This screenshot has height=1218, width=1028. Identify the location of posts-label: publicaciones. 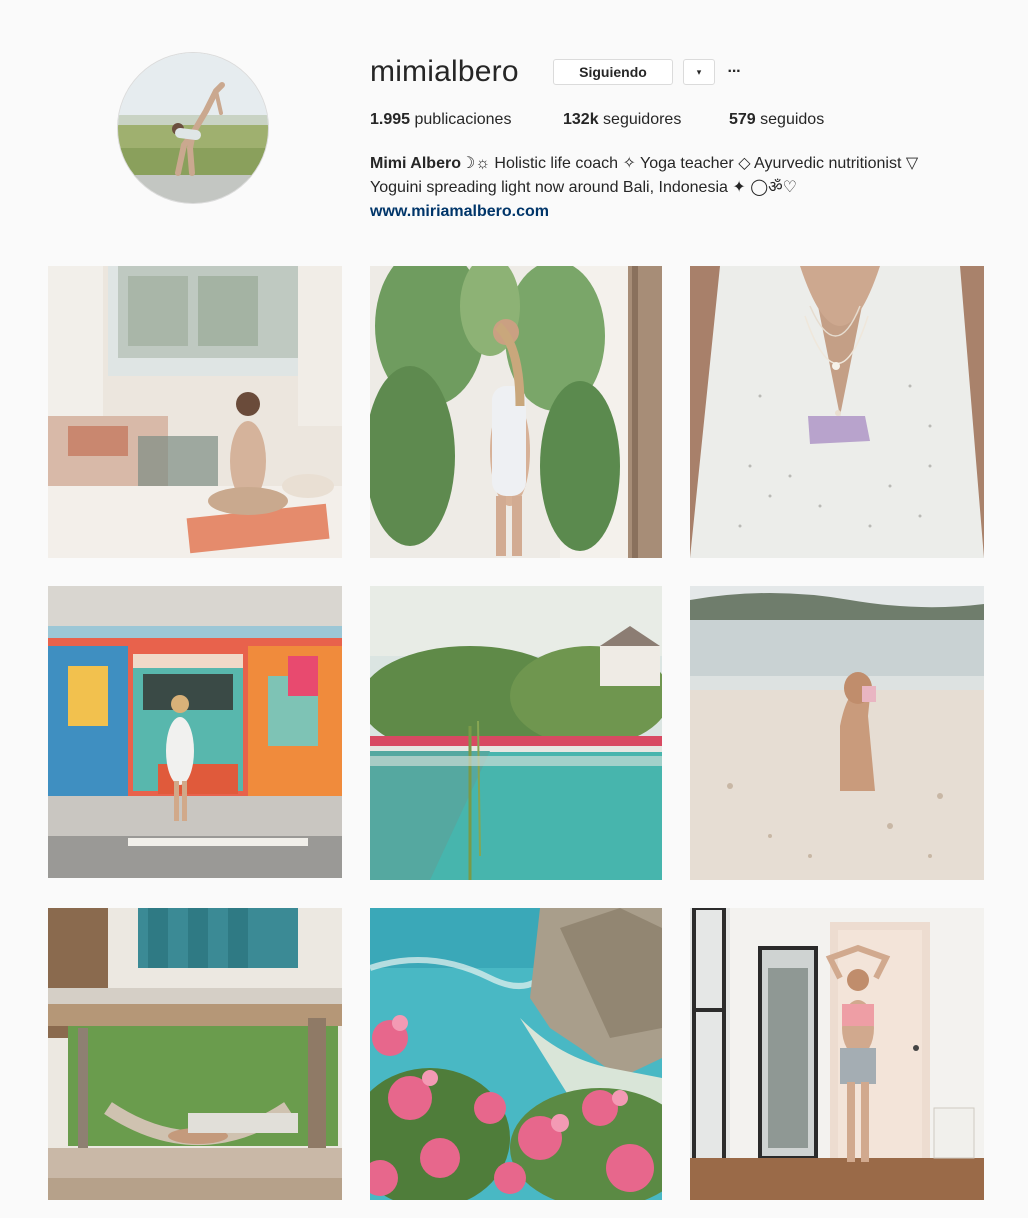
(463, 119).